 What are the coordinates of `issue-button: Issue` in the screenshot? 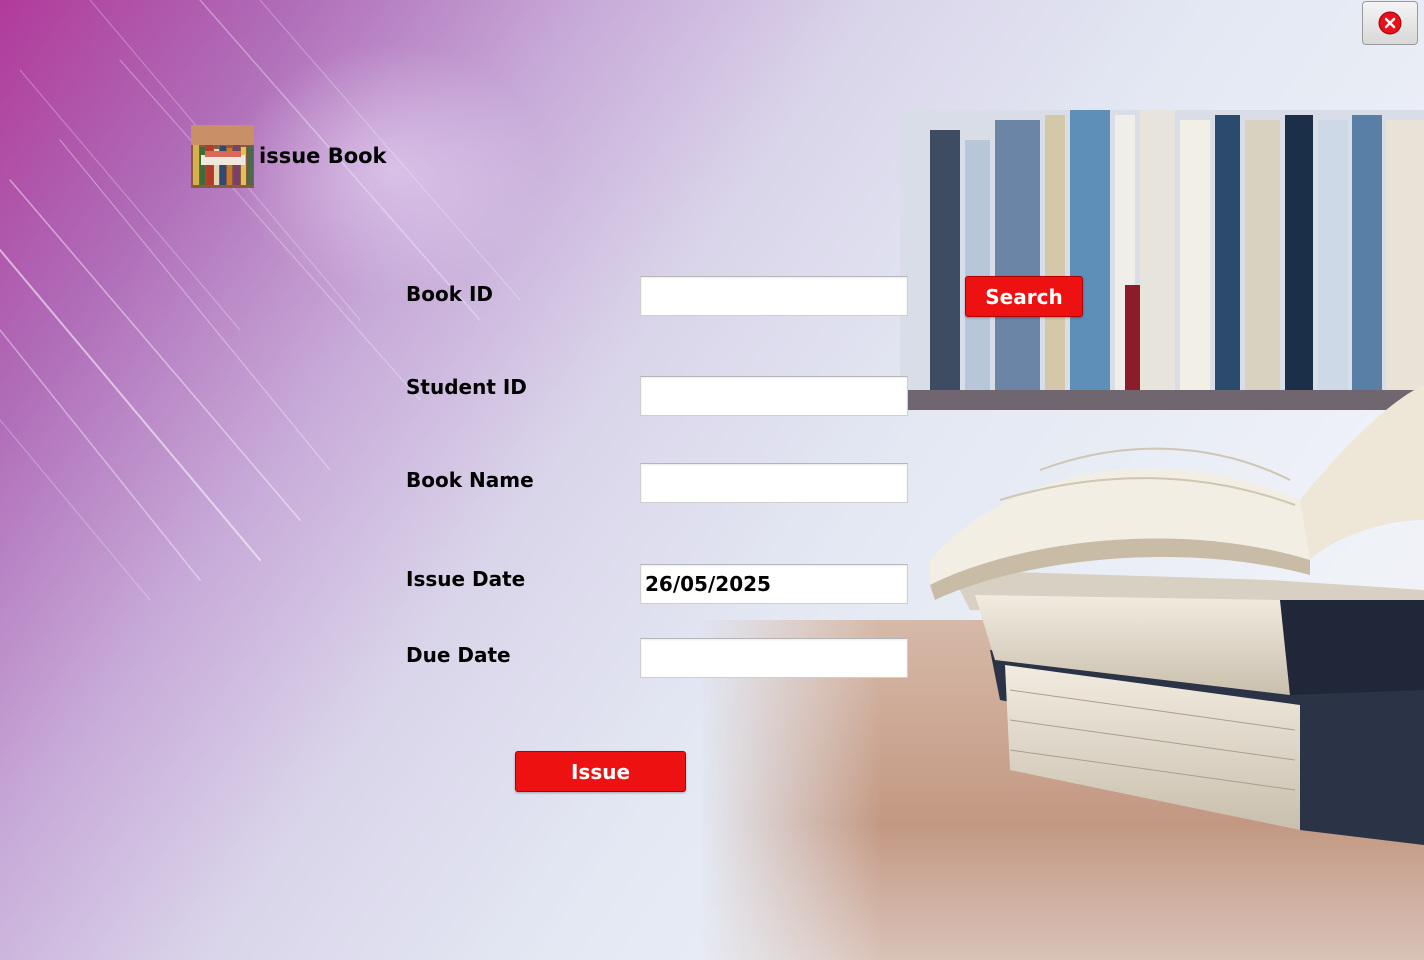 It's located at (600, 771).